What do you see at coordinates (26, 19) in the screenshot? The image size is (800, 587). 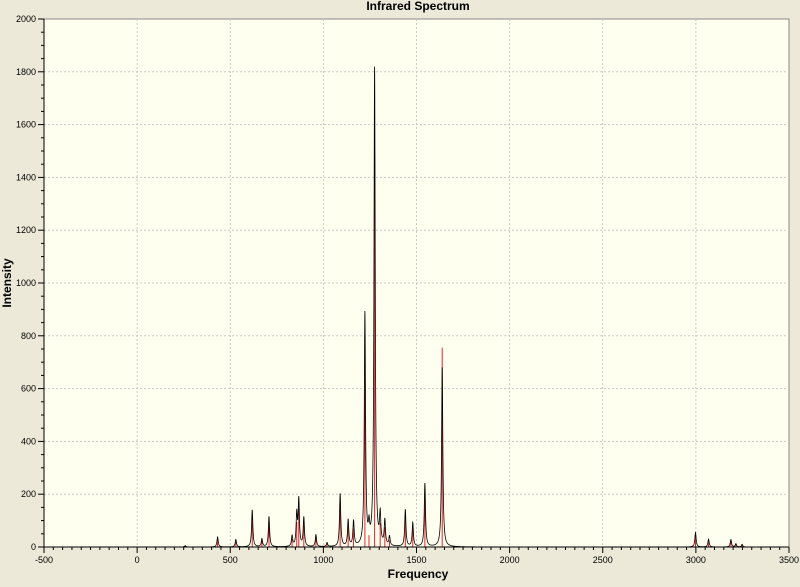 I see `y-tick-label: 2000` at bounding box center [26, 19].